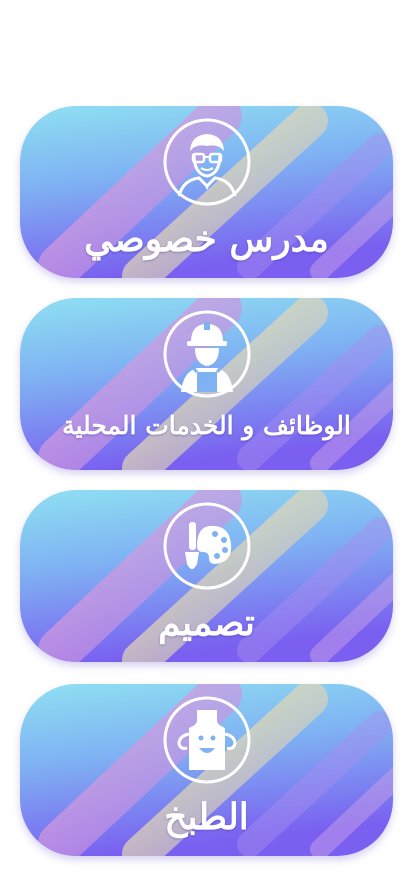 The image size is (414, 896). What do you see at coordinates (206, 239) in the screenshot?
I see `category-label: مدرس خصوصي` at bounding box center [206, 239].